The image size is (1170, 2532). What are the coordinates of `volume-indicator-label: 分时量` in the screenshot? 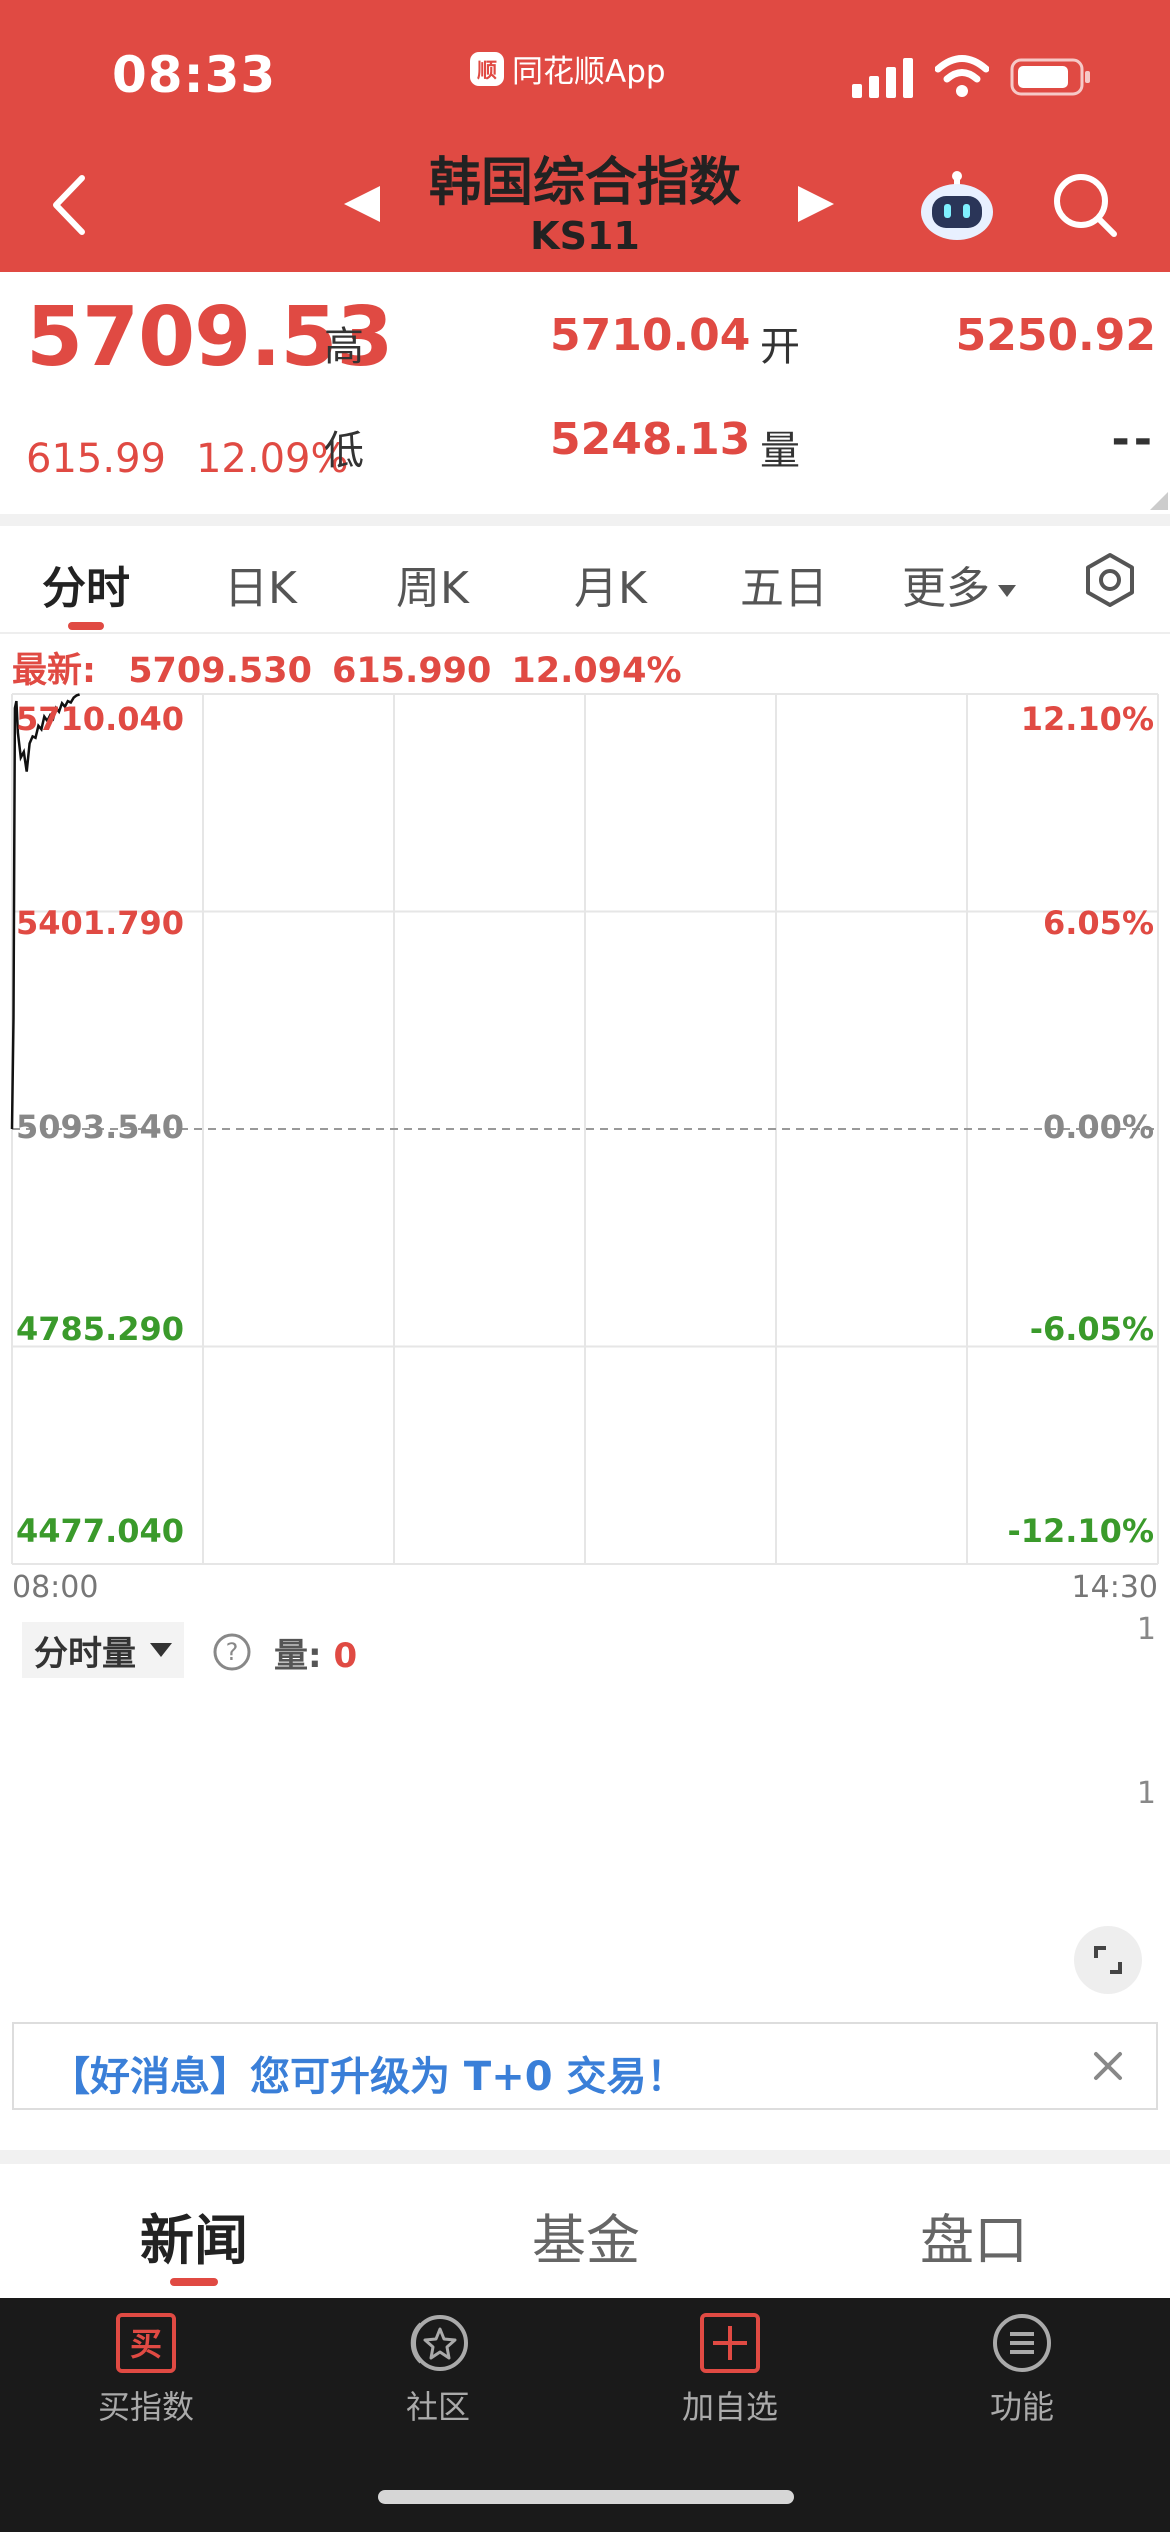 It's located at (85, 1653).